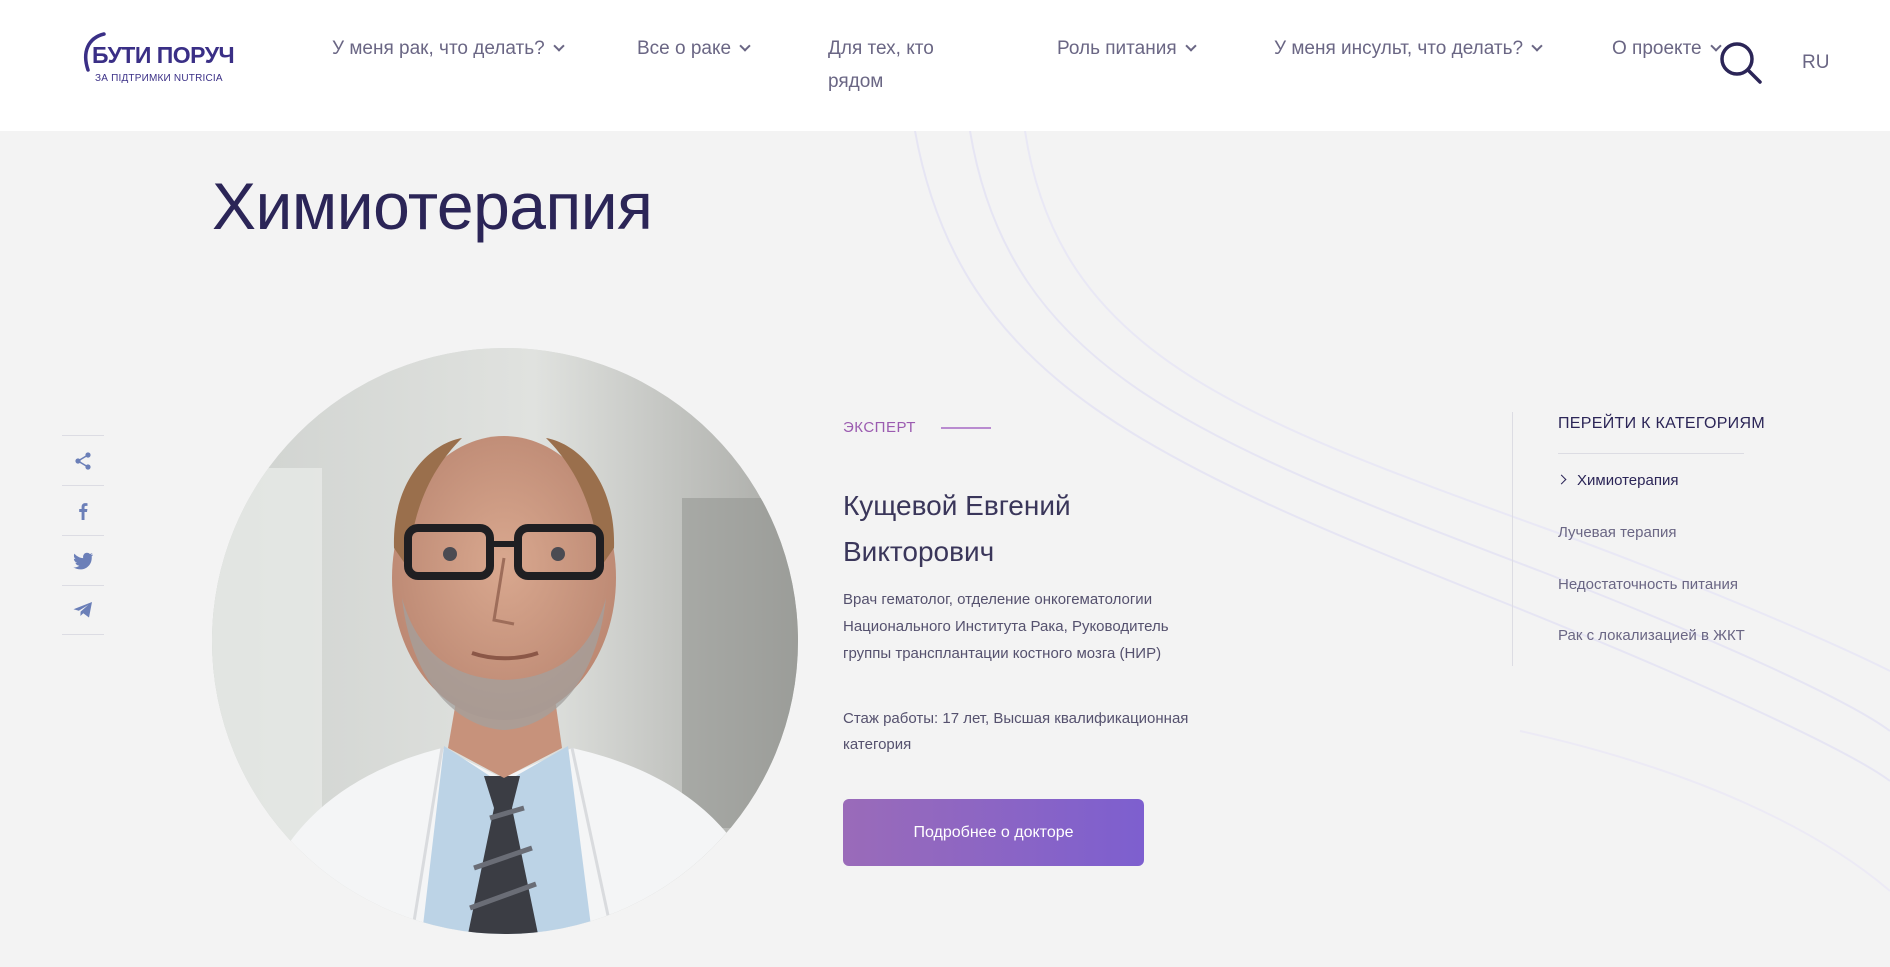 The image size is (1890, 967). Describe the element at coordinates (1651, 453) in the screenshot. I see `categories-rule` at that location.